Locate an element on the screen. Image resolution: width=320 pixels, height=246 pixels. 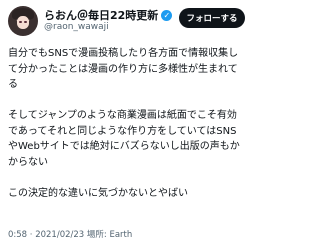
tweet-line: やWebサイトでは絶対にバズらないし出版の声もか is located at coordinates (124, 146).